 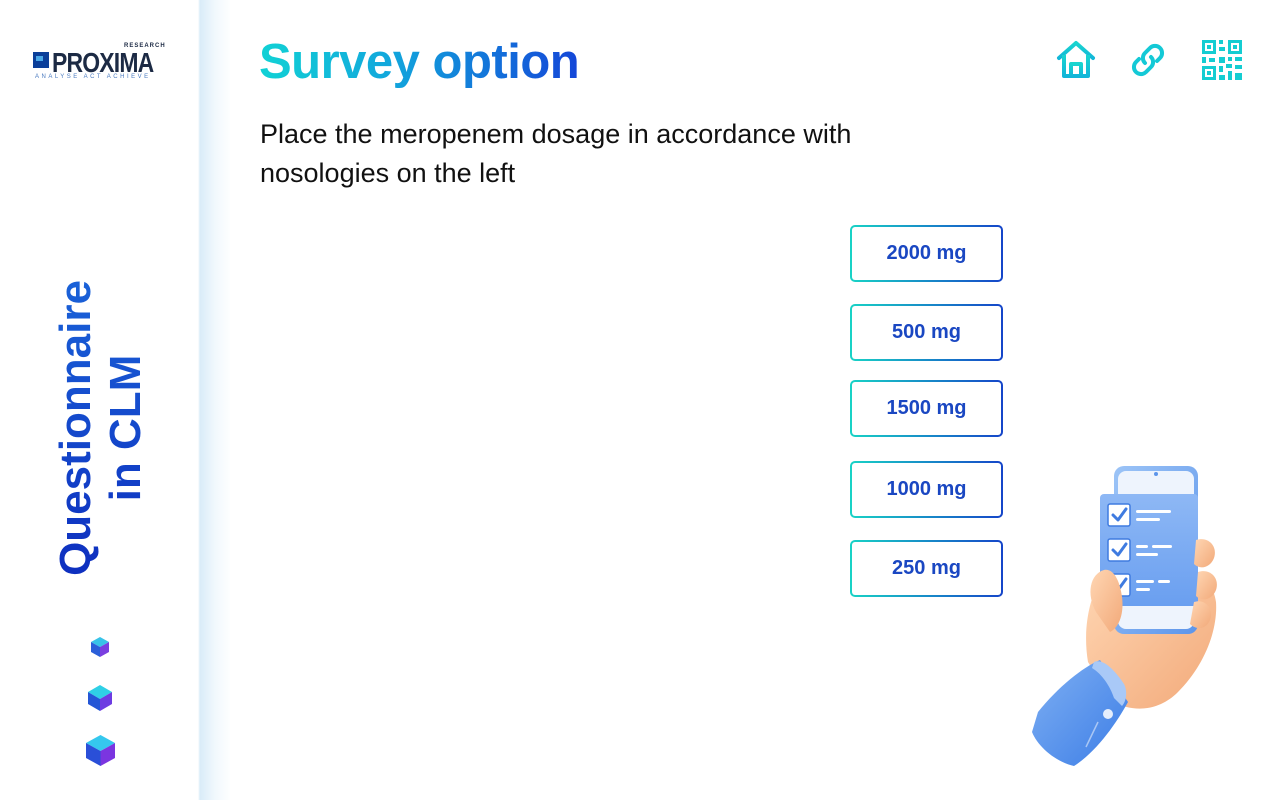 What do you see at coordinates (926, 332) in the screenshot?
I see `option-500-mg: 500 mg` at bounding box center [926, 332].